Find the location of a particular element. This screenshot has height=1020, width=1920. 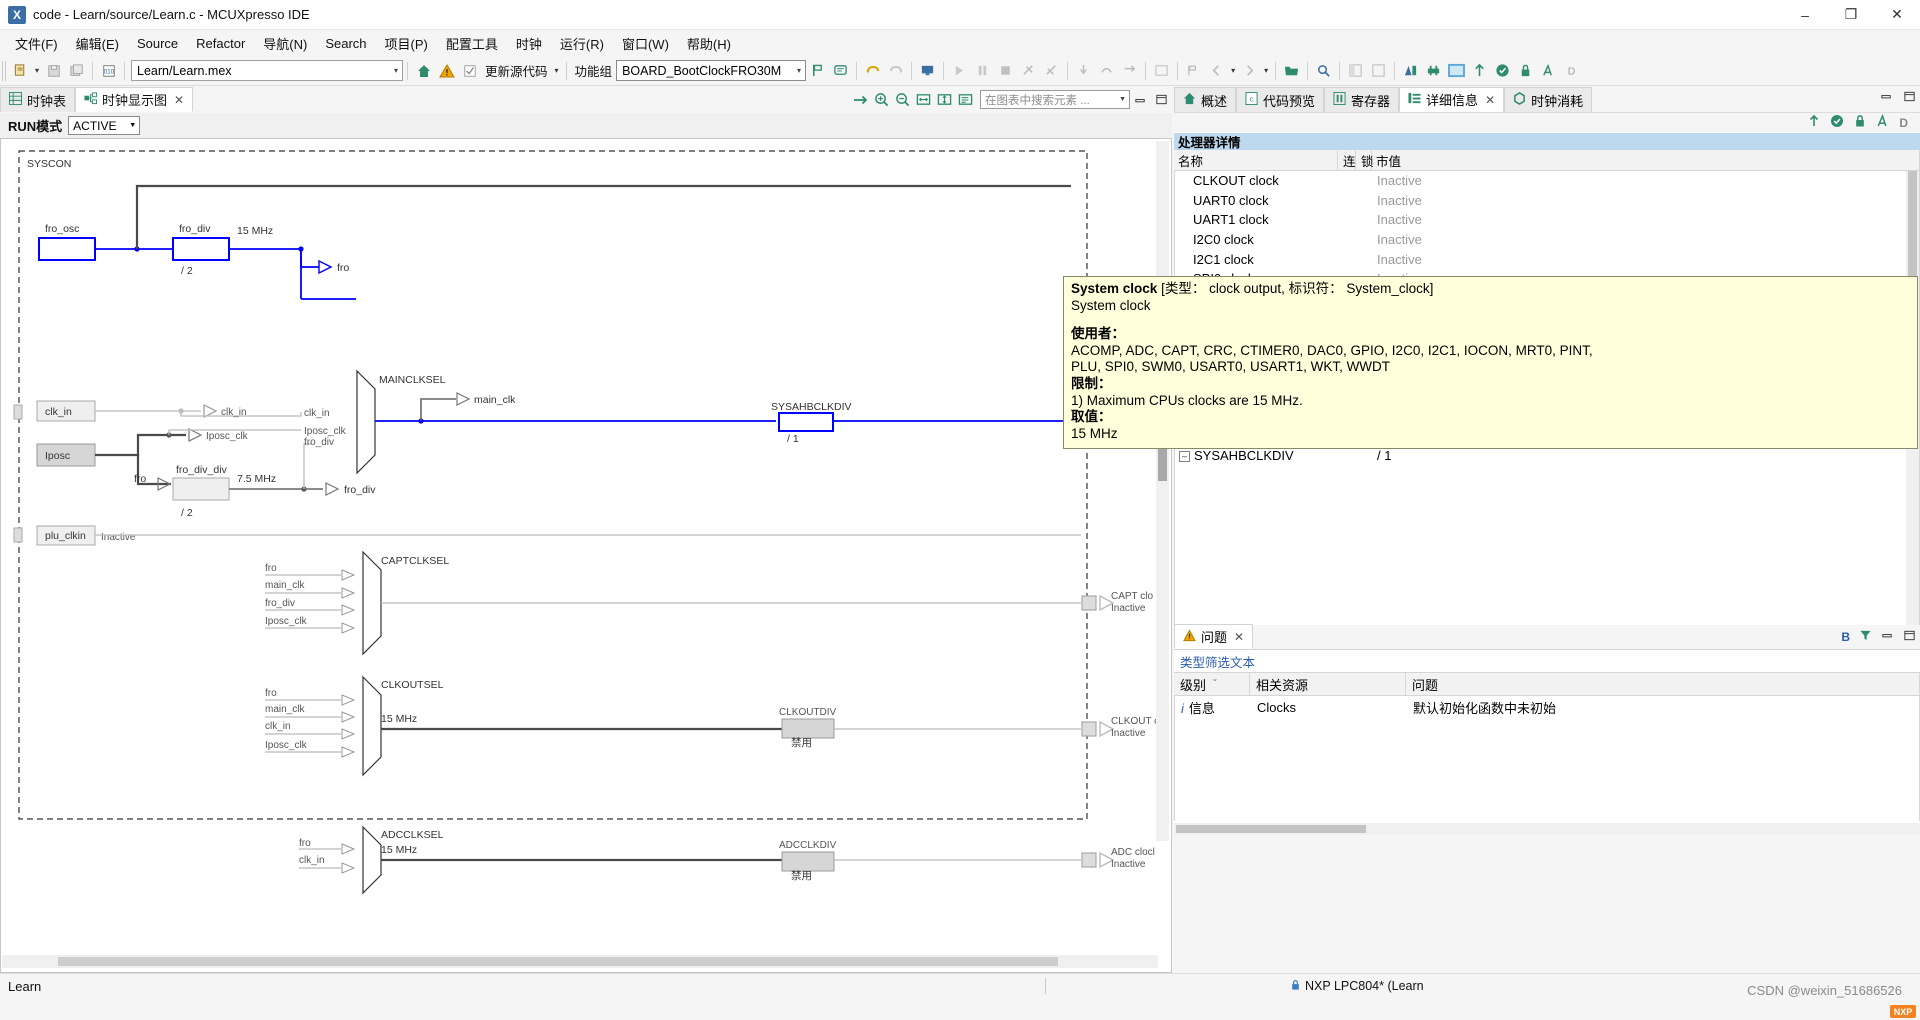

table-row: i 信息 Clocks 默认初始化函数中未初始 is located at coordinates (1547, 707).